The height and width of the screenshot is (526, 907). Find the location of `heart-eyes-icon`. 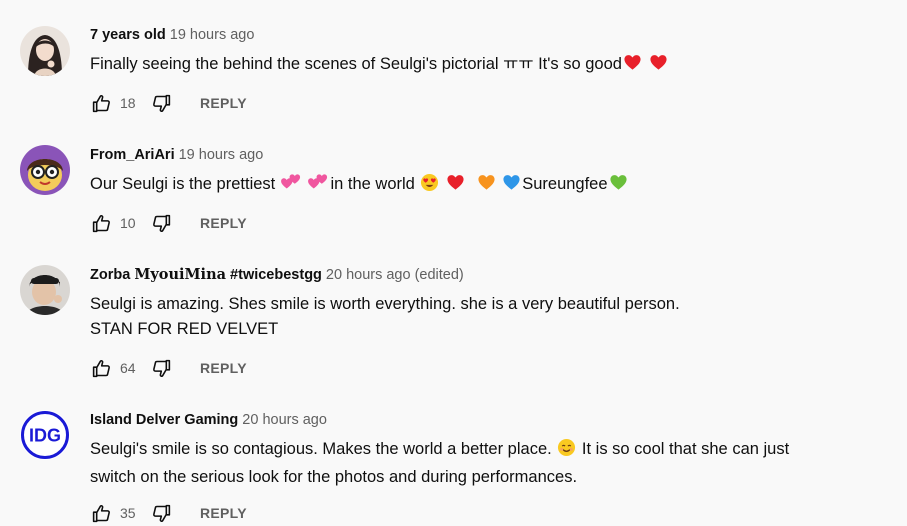

heart-eyes-icon is located at coordinates (429, 186).